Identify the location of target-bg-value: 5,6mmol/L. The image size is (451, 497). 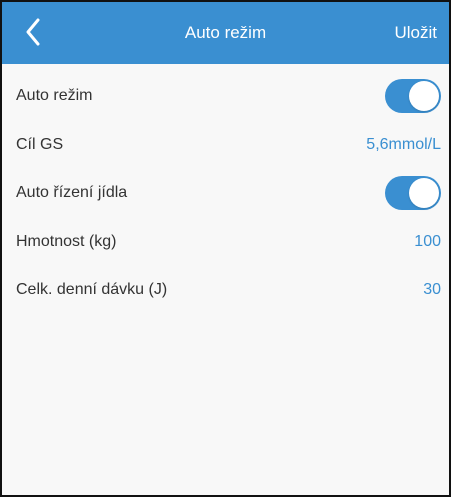
(403, 145).